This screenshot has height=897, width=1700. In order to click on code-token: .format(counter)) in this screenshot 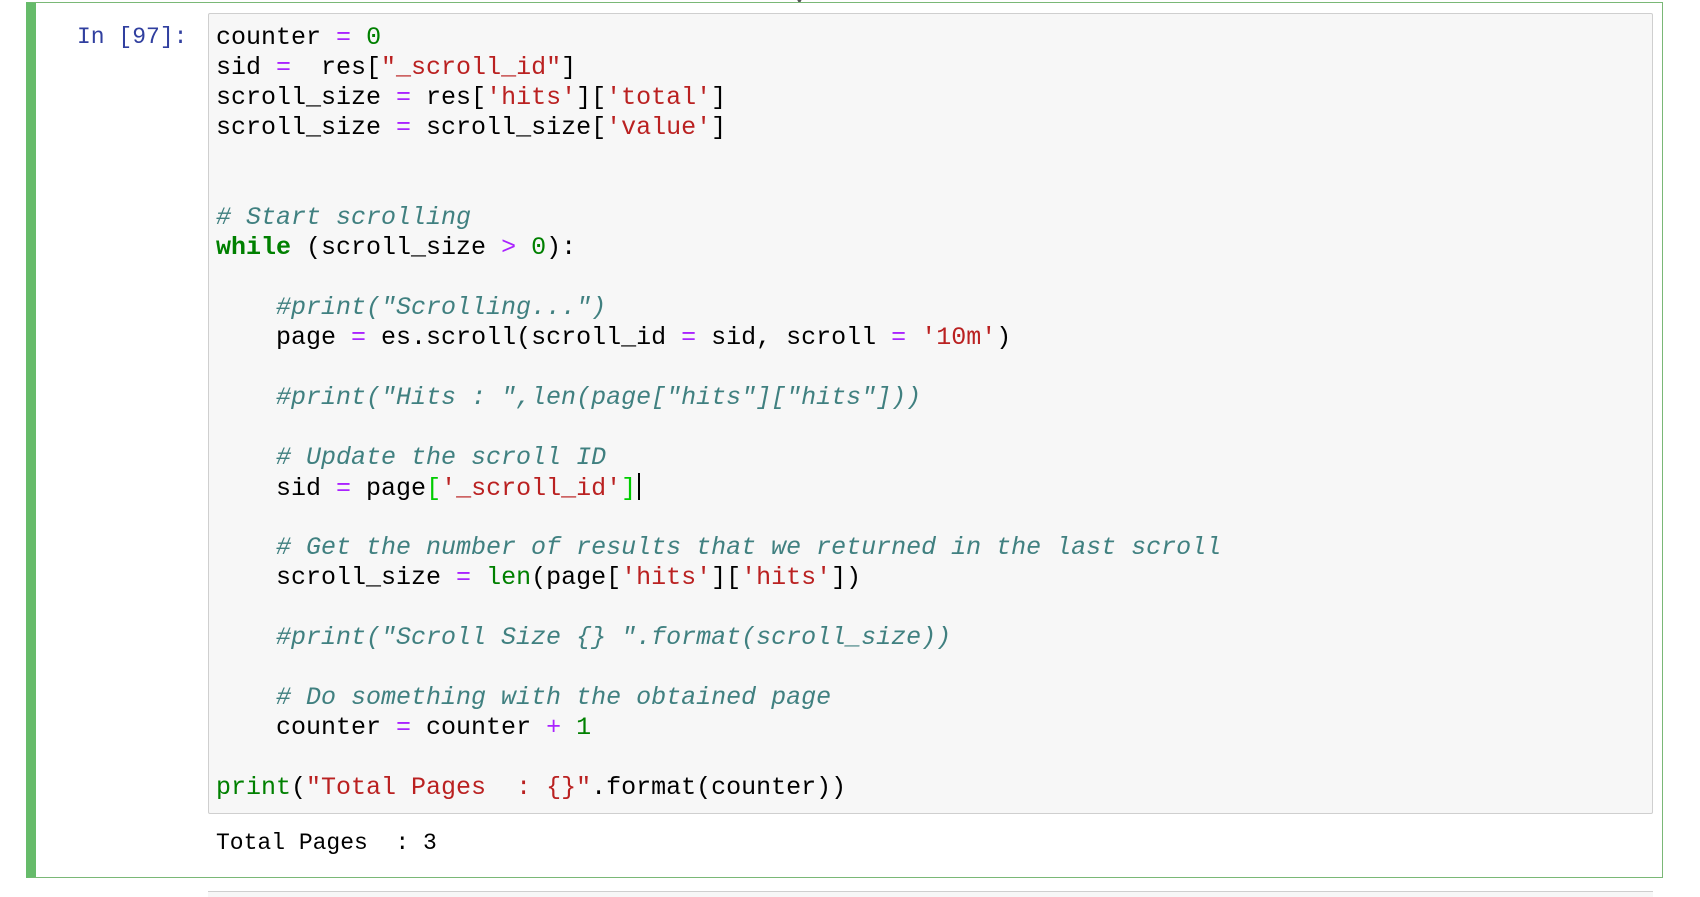, I will do `click(719, 787)`.